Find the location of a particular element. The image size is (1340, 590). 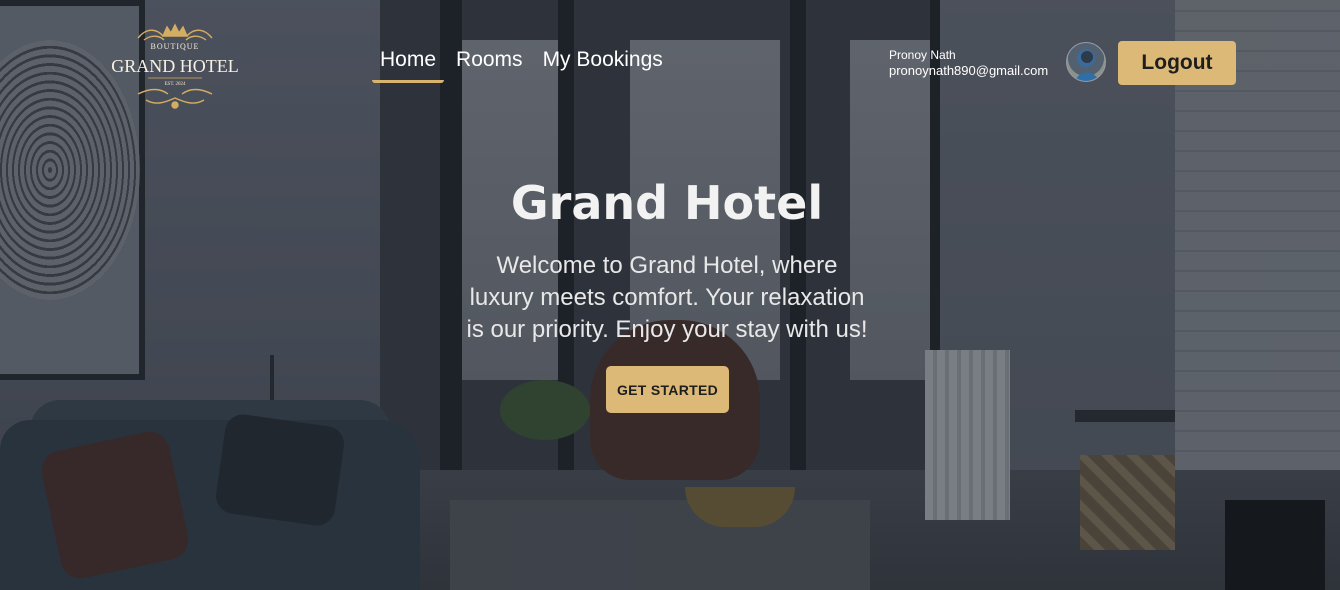

logo-established: EST. 2024 is located at coordinates (175, 84).